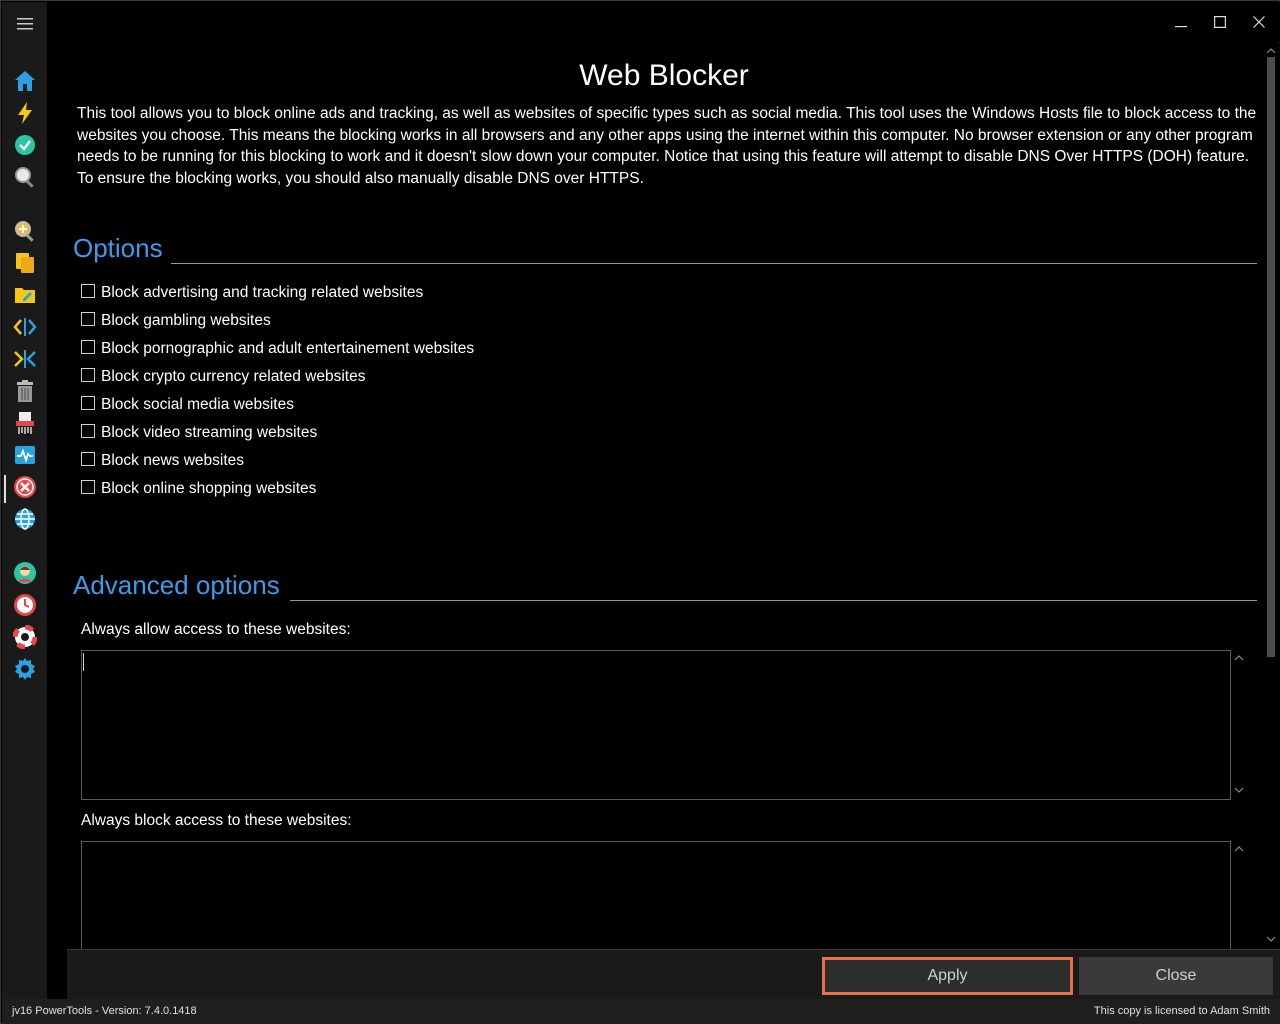 This screenshot has width=1280, height=1024. I want to click on options-divider, so click(714, 263).